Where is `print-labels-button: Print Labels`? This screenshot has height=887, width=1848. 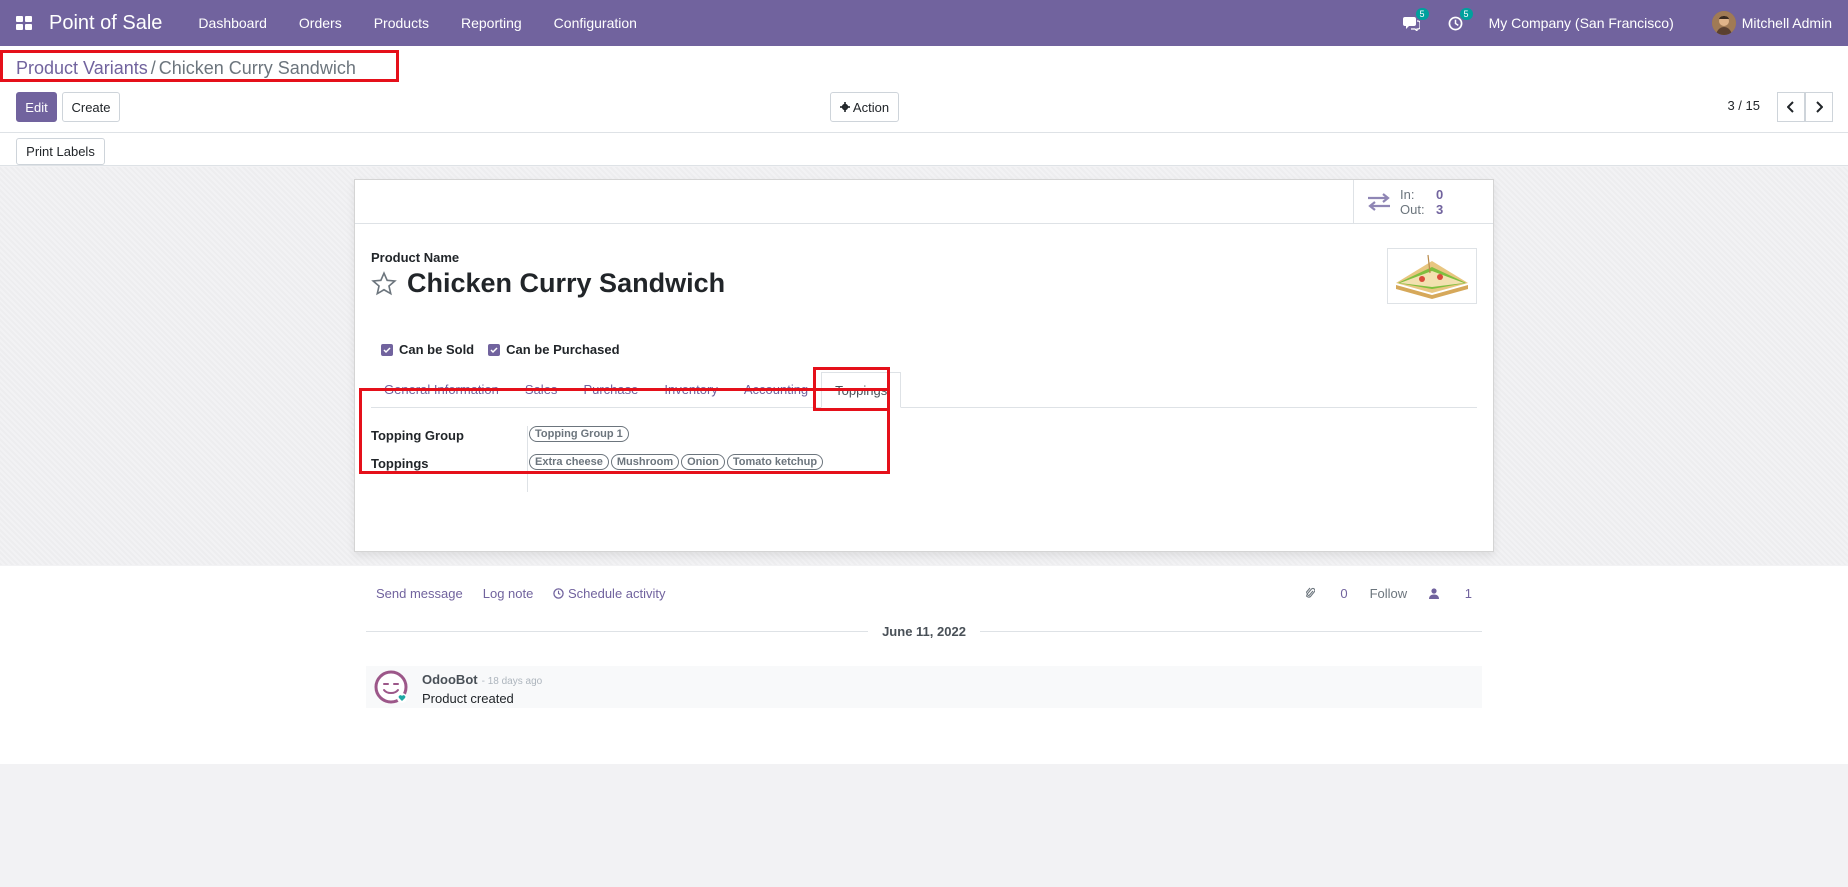
print-labels-button: Print Labels is located at coordinates (60, 151).